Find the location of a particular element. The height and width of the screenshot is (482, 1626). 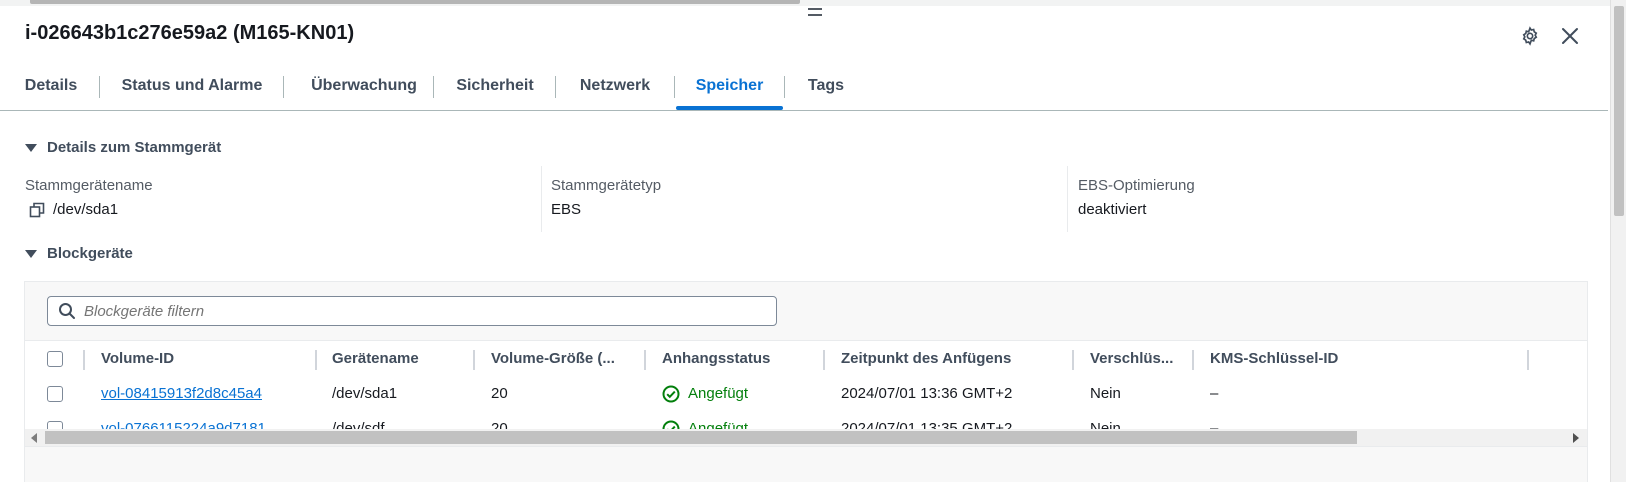

tab-network: Netzwerk is located at coordinates (615, 86).